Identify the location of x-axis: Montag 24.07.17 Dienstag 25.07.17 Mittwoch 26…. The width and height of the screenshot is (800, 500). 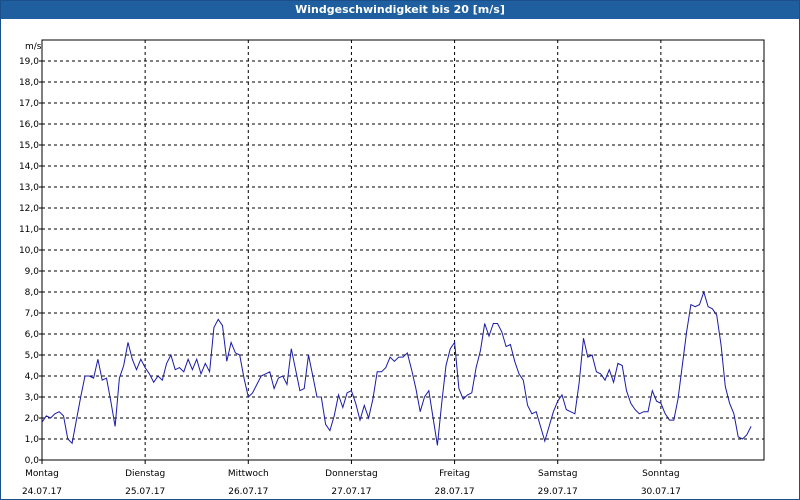
(351, 478).